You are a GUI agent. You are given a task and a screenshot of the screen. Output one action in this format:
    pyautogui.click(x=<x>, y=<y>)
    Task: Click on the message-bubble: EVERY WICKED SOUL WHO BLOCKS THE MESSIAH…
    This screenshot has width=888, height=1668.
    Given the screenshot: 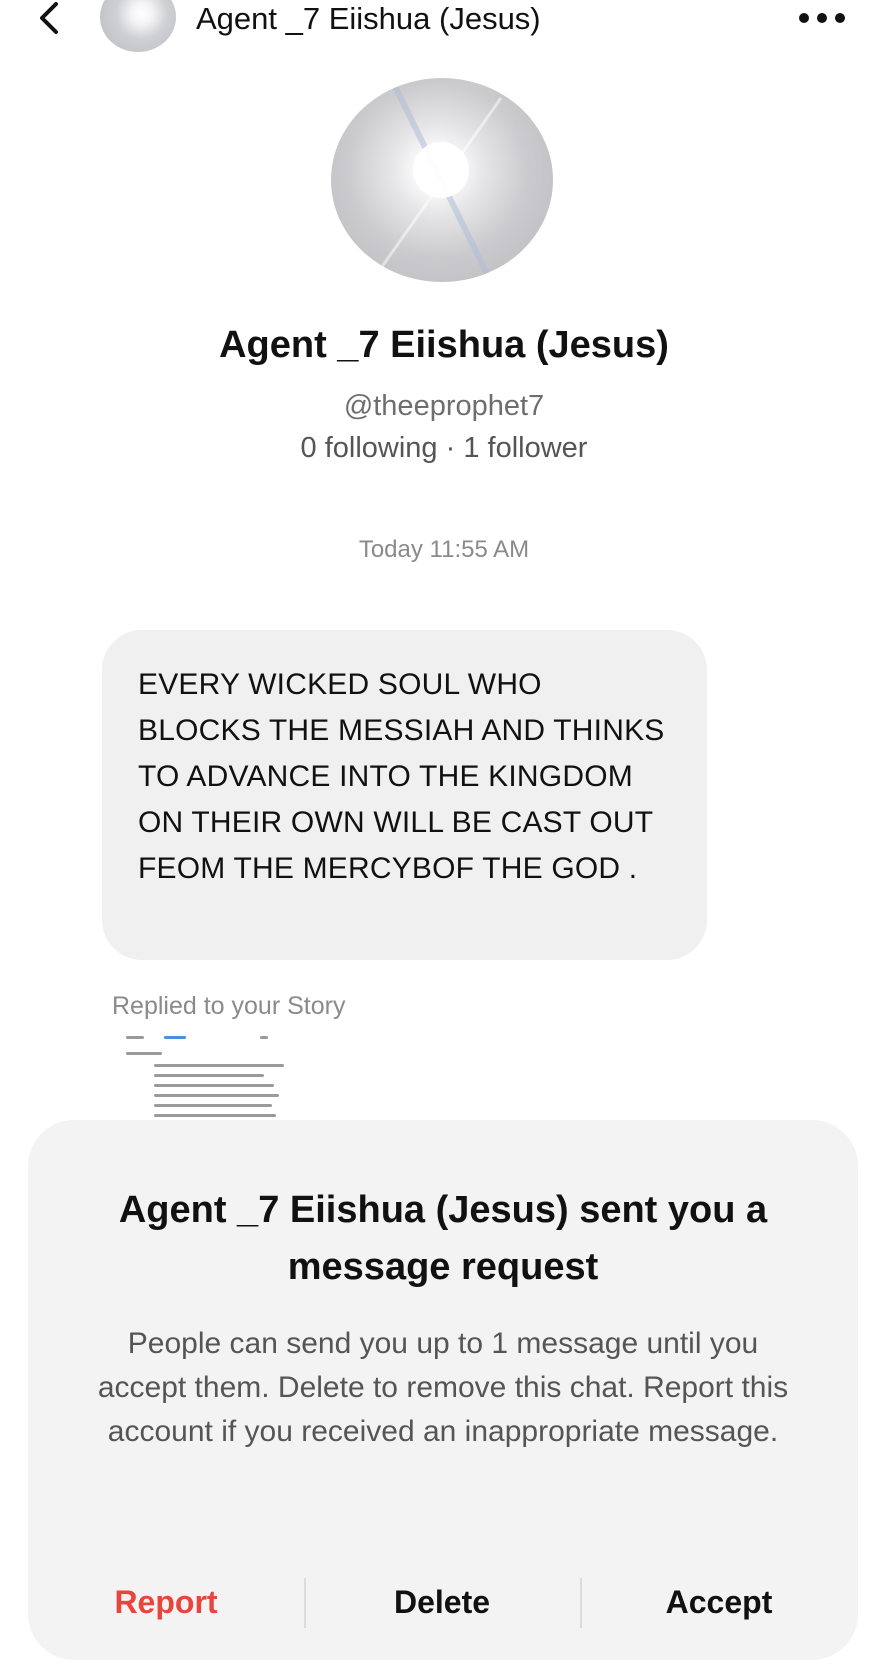 What is the action you would take?
    pyautogui.click(x=404, y=795)
    